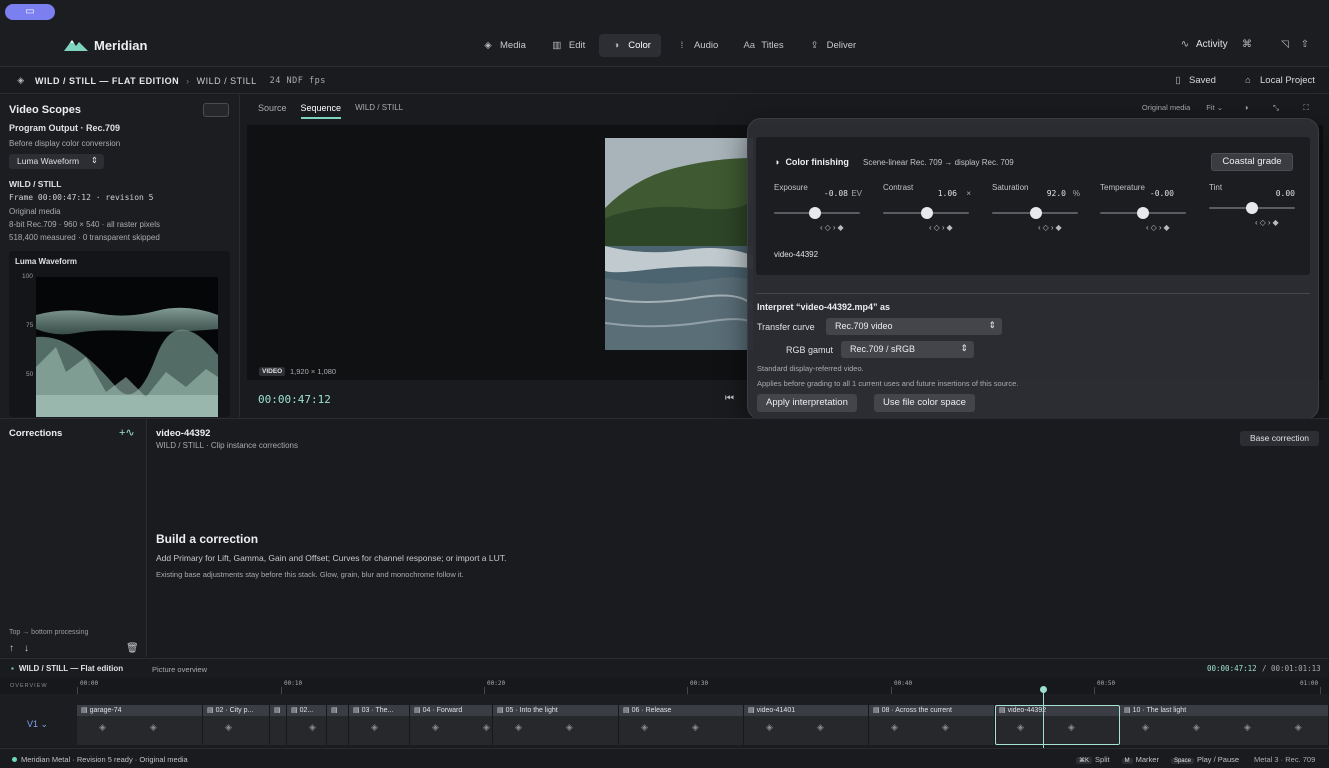  I want to click on skip-back-icon: ⏮, so click(729, 398).